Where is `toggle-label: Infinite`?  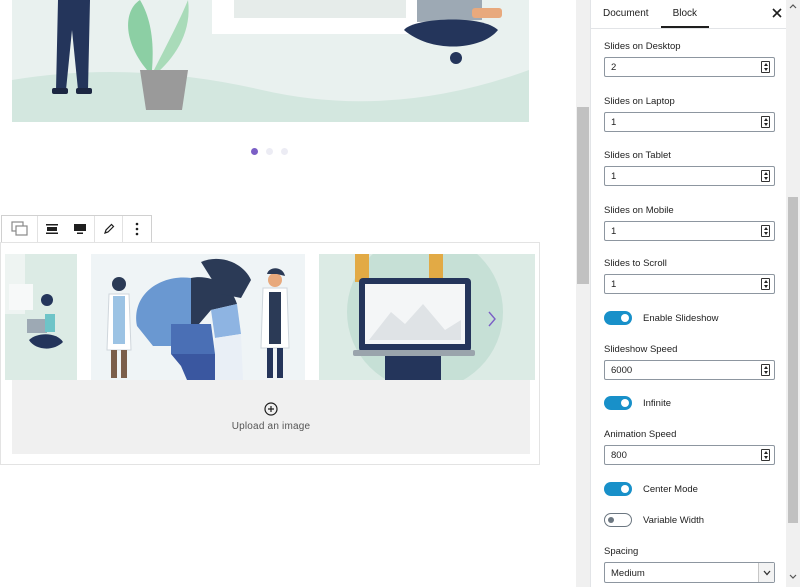 toggle-label: Infinite is located at coordinates (657, 403).